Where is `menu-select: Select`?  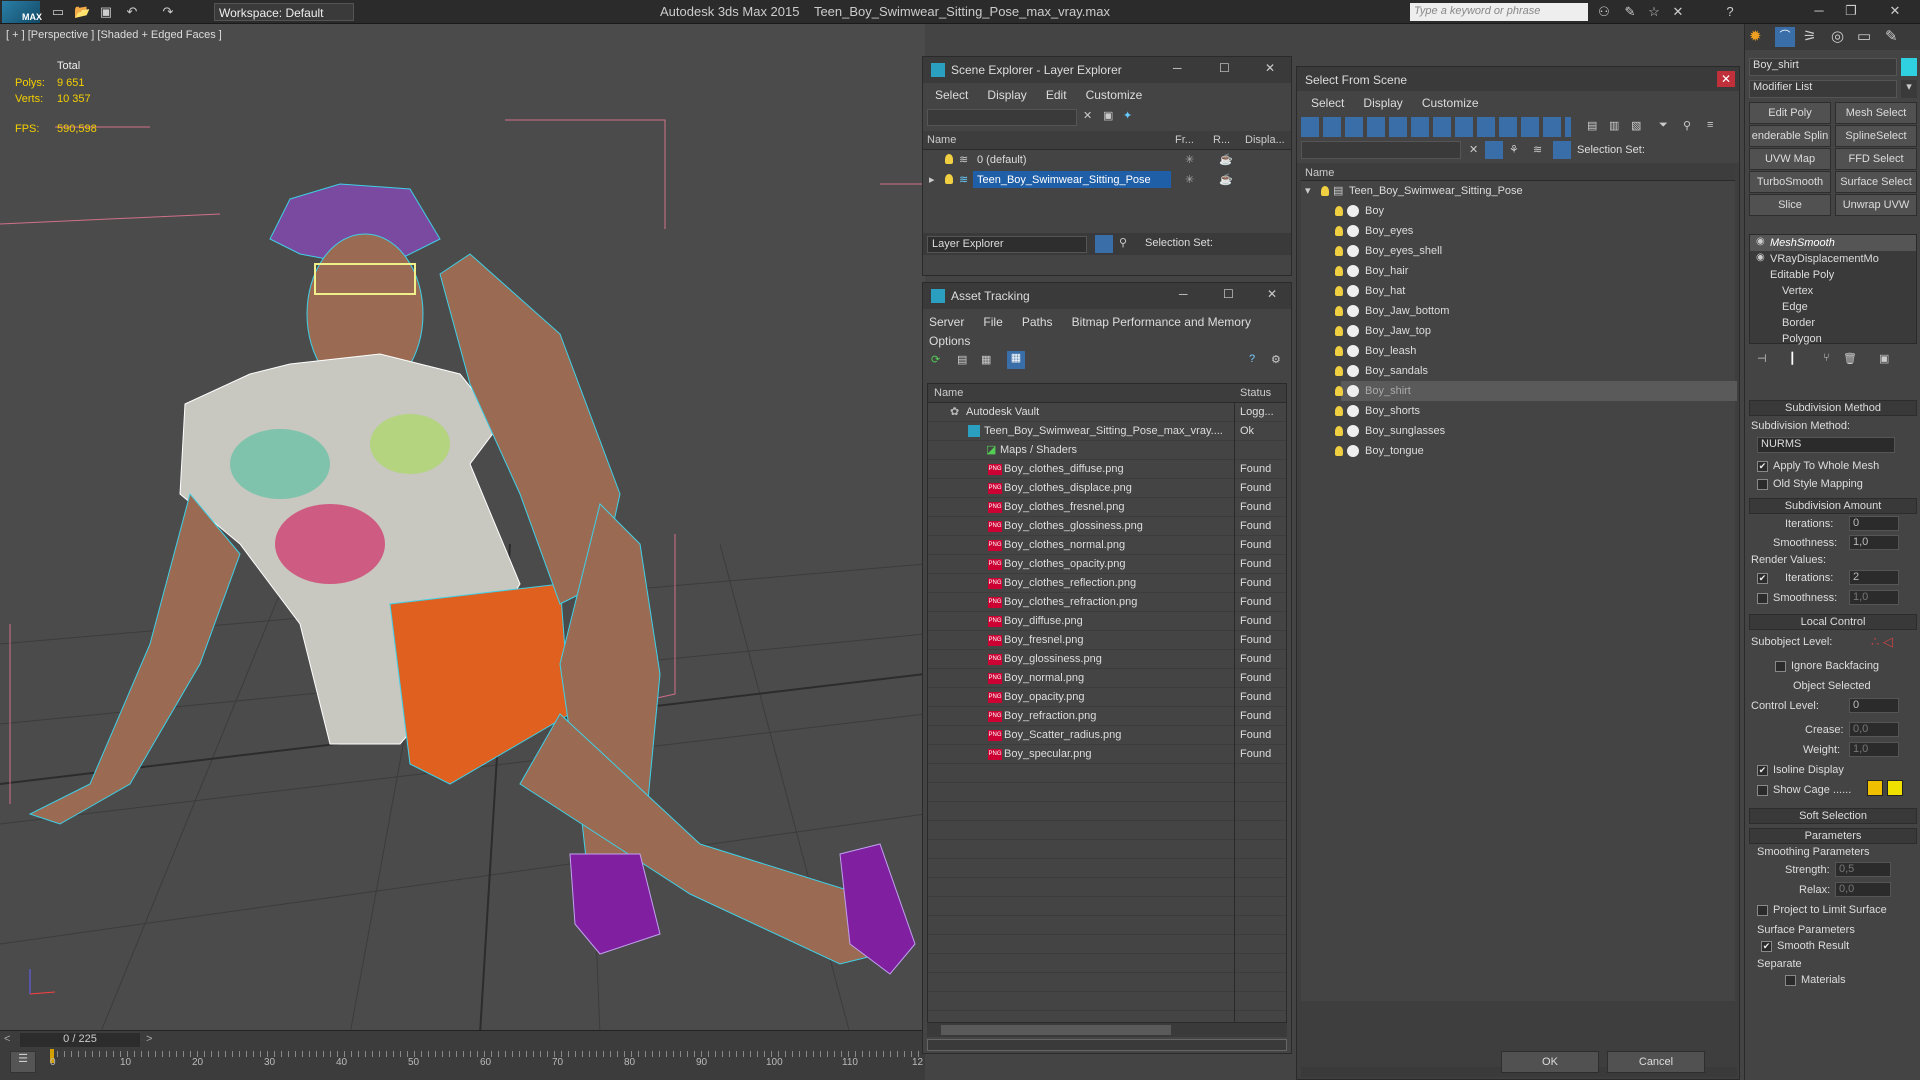 menu-select: Select is located at coordinates (951, 95).